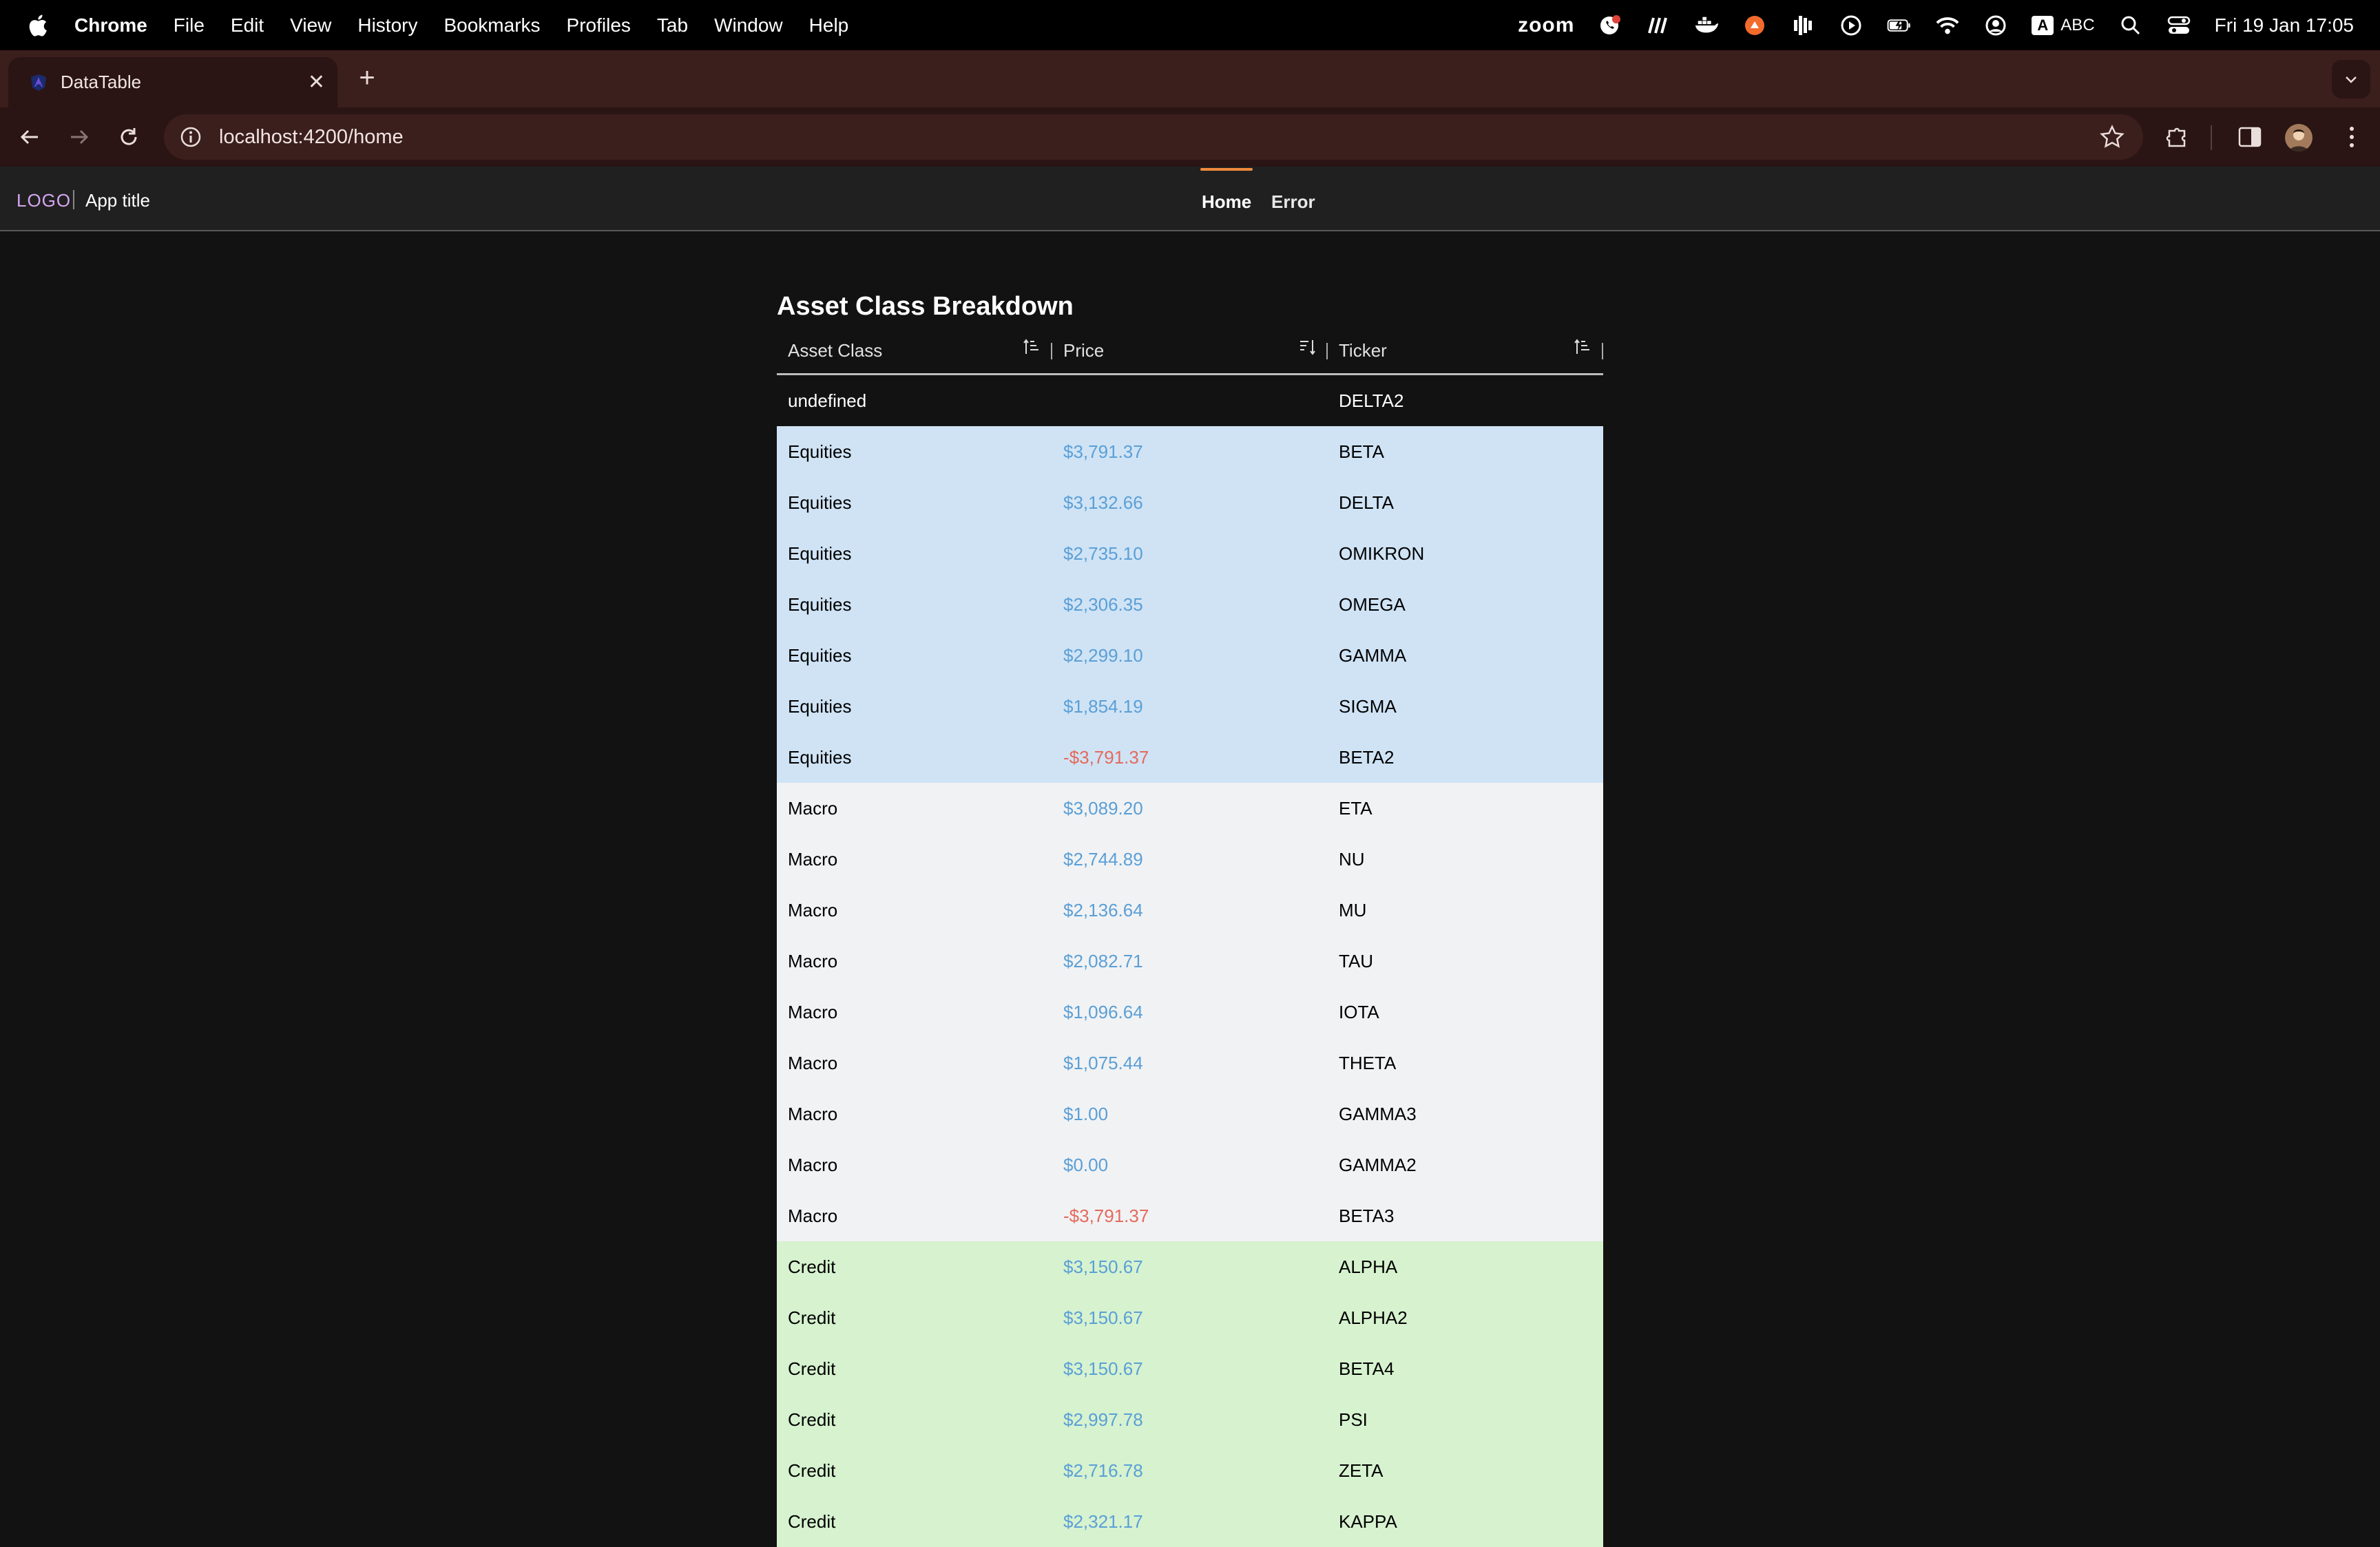  I want to click on column-header-asset-class: Asset Class, so click(835, 350).